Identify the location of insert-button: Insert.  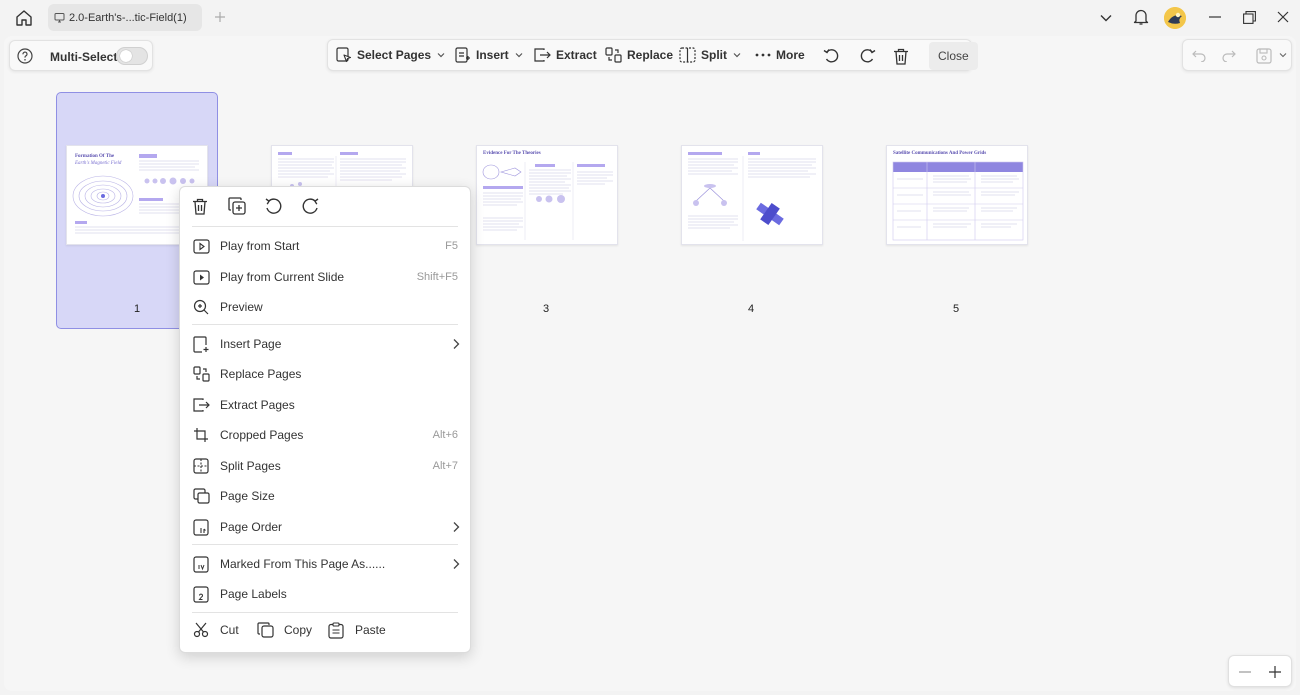
(492, 55).